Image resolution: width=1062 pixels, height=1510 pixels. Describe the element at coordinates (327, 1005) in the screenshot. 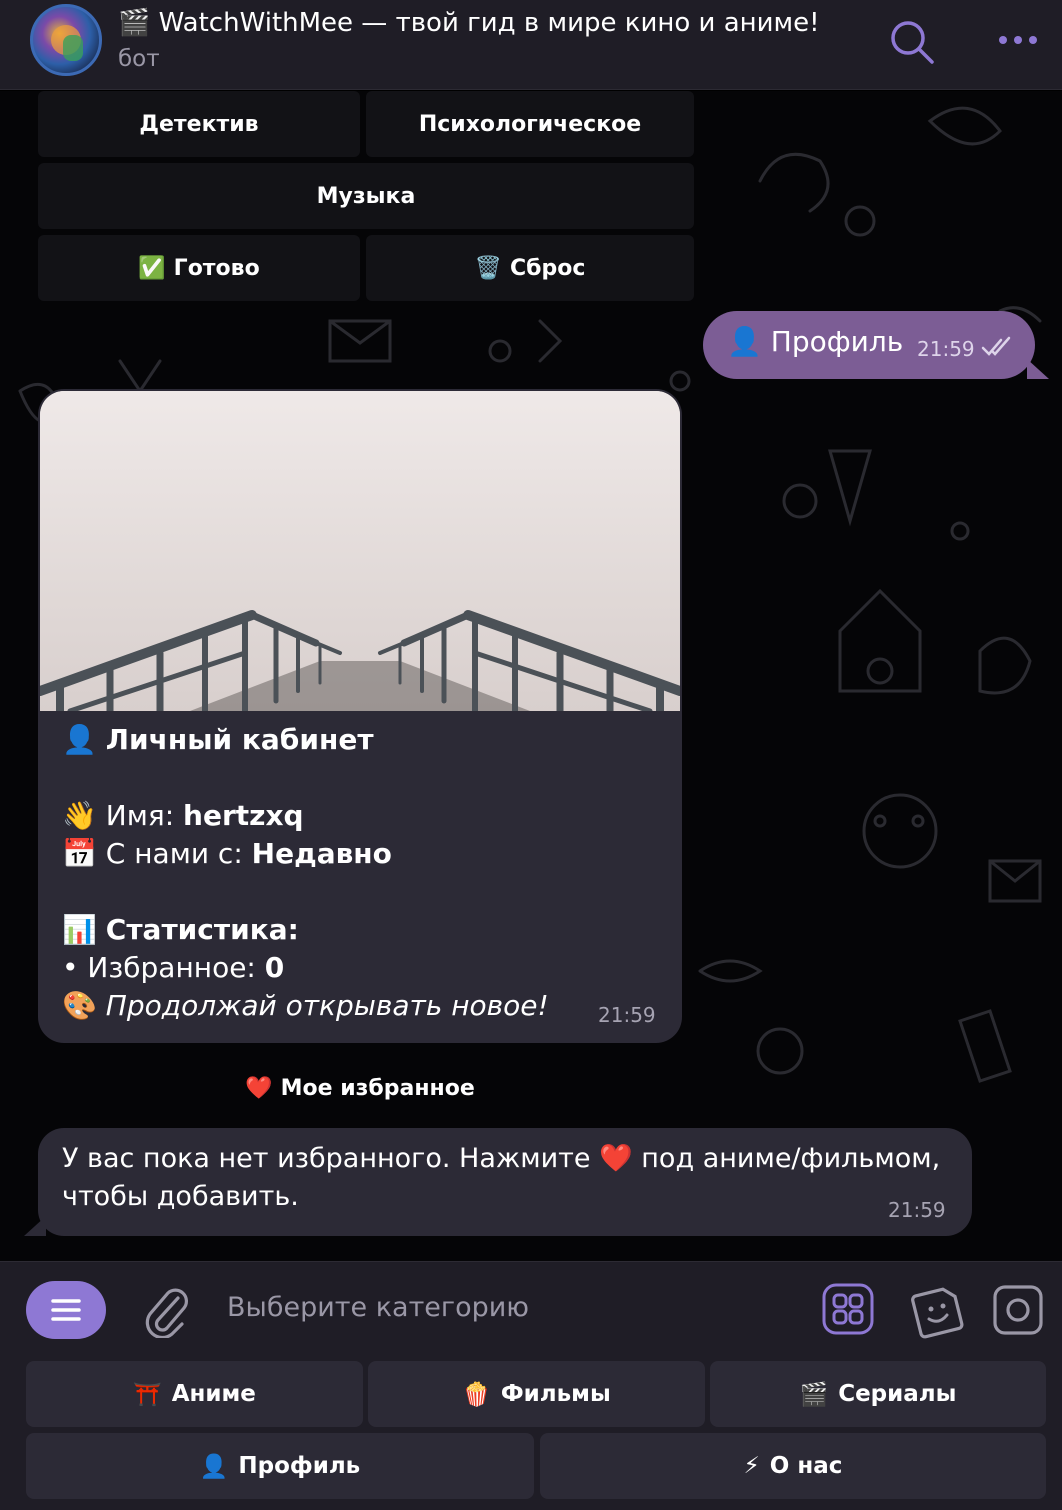

I see `footer-text: Продолжай открывать новое!` at that location.